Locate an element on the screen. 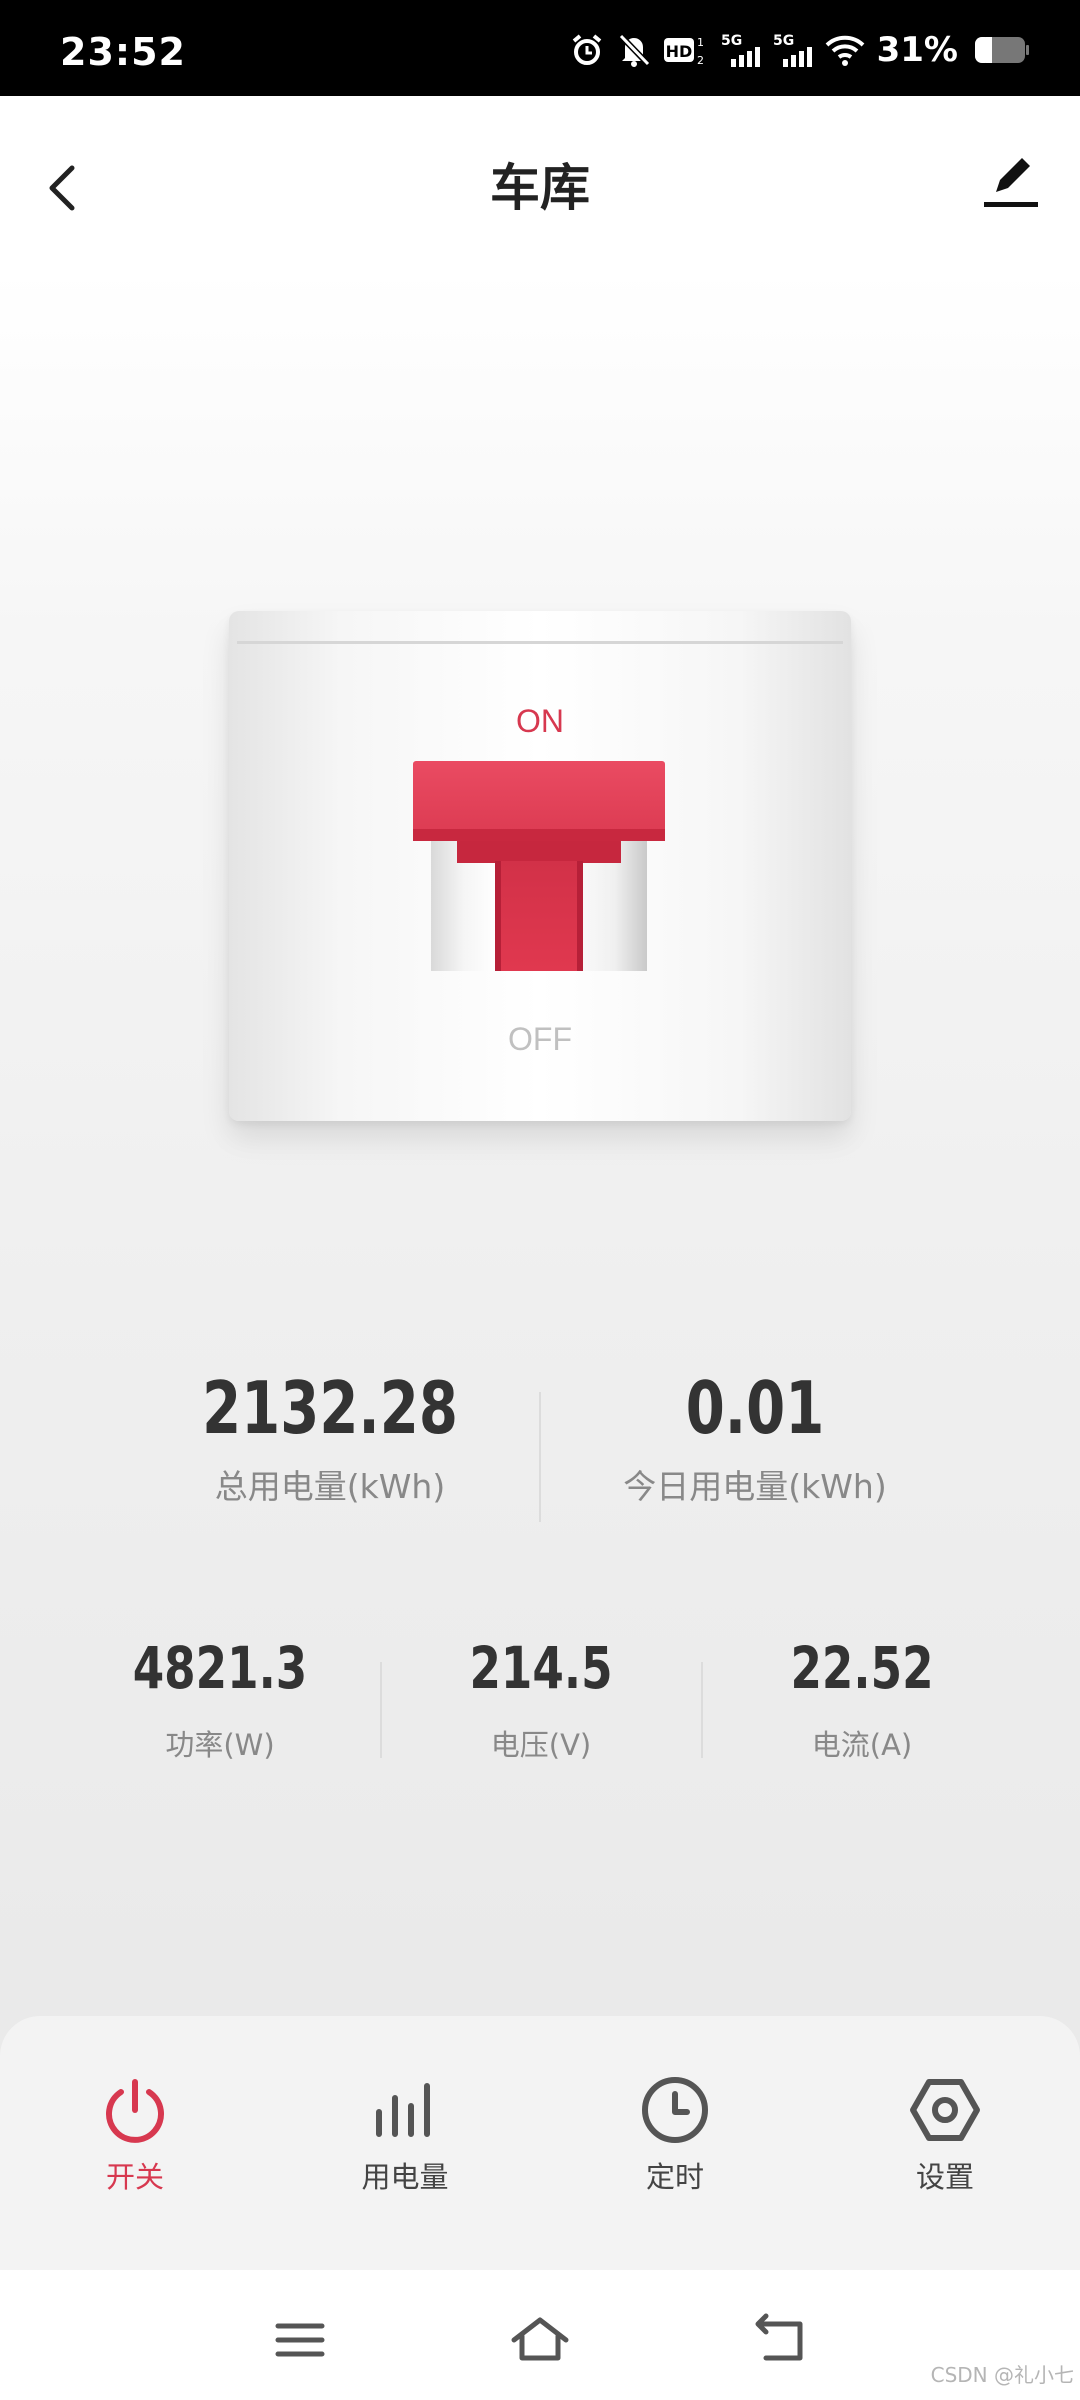  power-label: 功率(W) is located at coordinates (220, 1745).